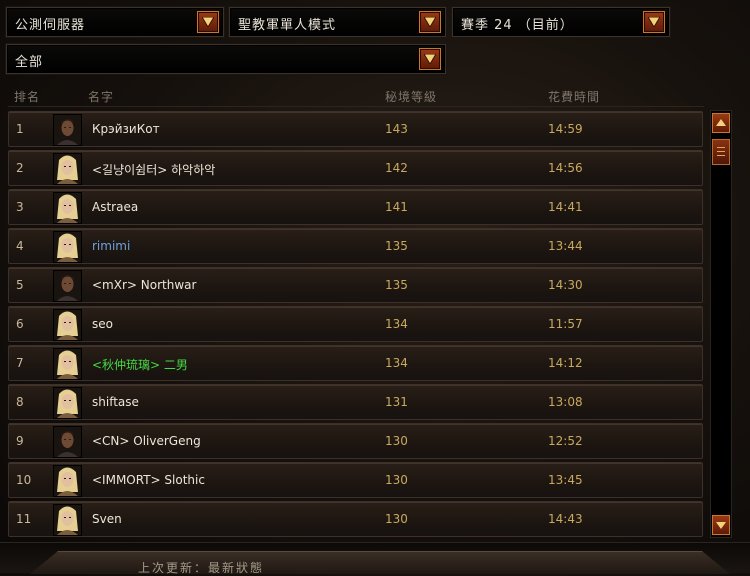 The height and width of the screenshot is (576, 750). What do you see at coordinates (20, 129) in the screenshot?
I see `rank-cell: 1` at bounding box center [20, 129].